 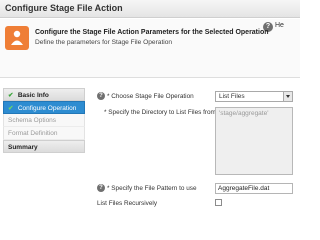 What do you see at coordinates (32, 120) in the screenshot?
I see `step-label: Schema Options` at bounding box center [32, 120].